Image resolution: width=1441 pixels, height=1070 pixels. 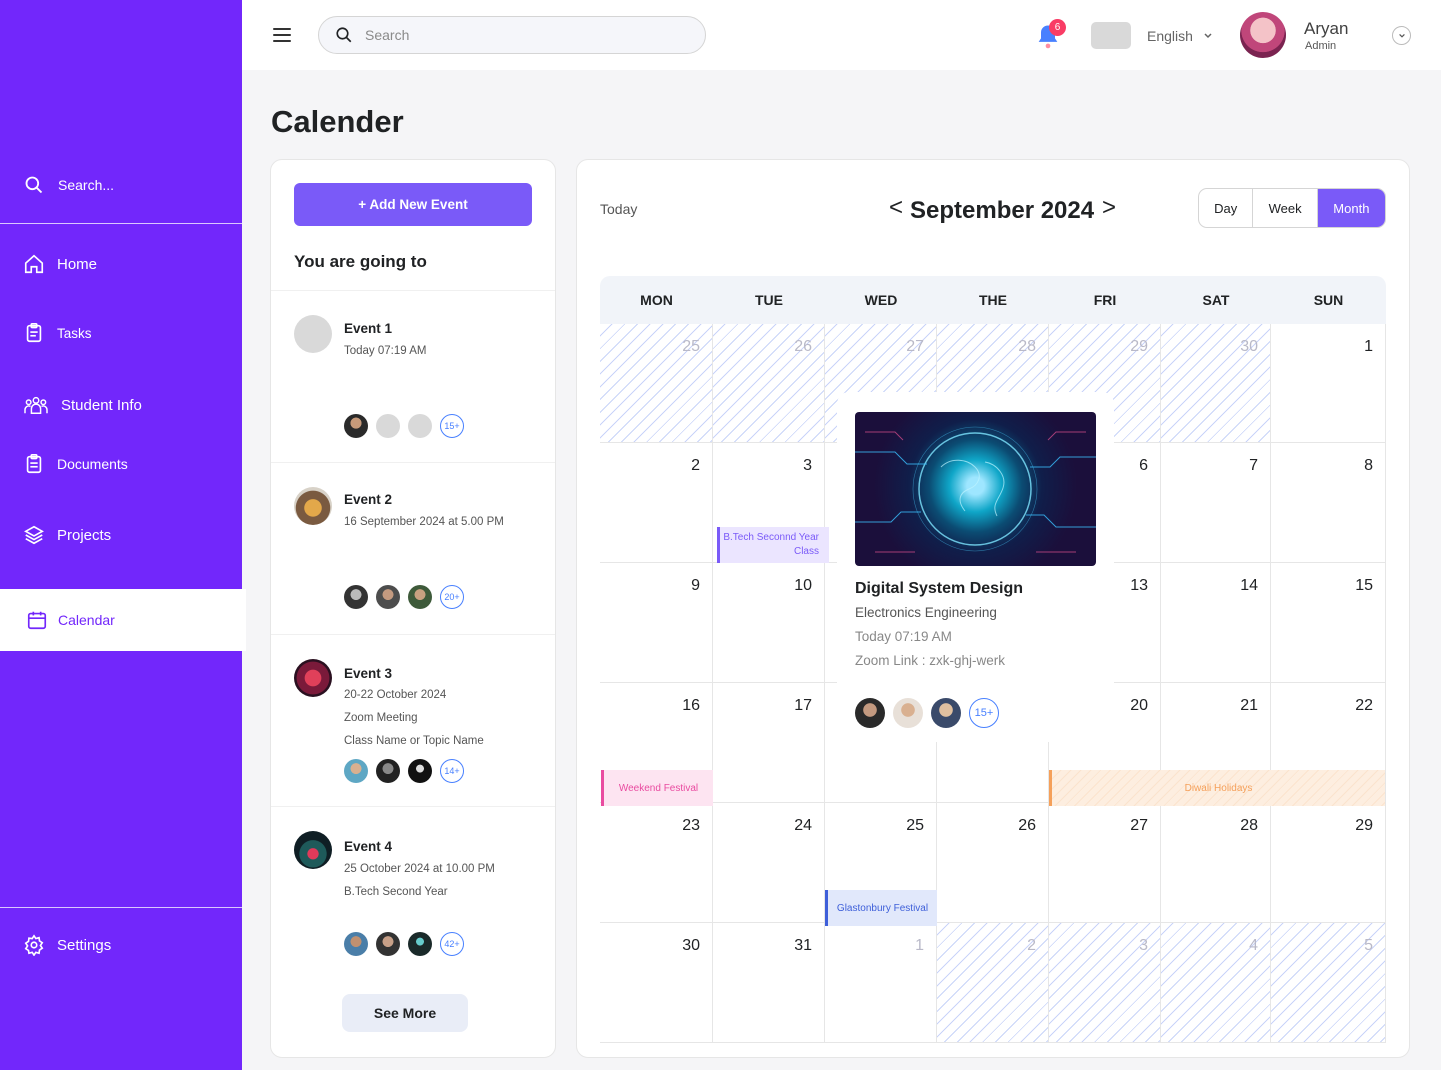 I want to click on search-bar, so click(x=512, y=35).